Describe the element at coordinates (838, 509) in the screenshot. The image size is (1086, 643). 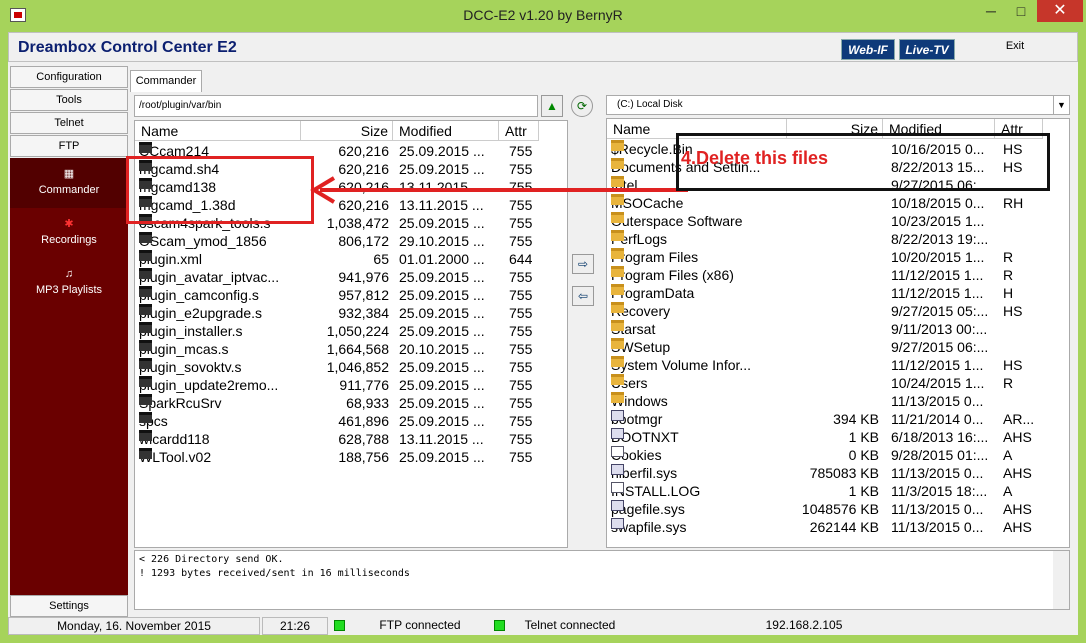
I see `table-row: pagefile.sys 1048576 KB 11/13/2015 0... AHS` at that location.